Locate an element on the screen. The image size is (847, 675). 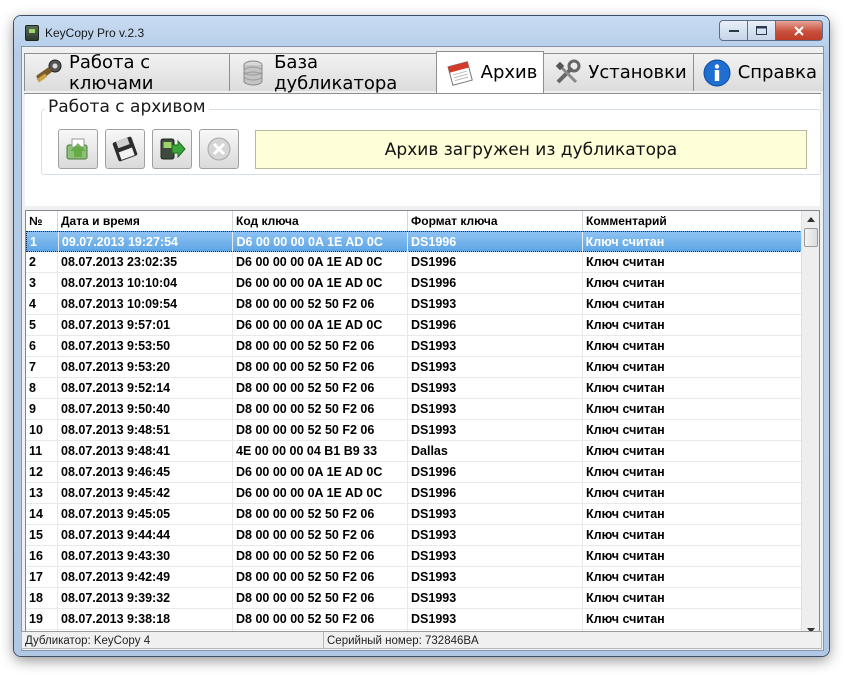
send-to-device-icon is located at coordinates (173, 149).